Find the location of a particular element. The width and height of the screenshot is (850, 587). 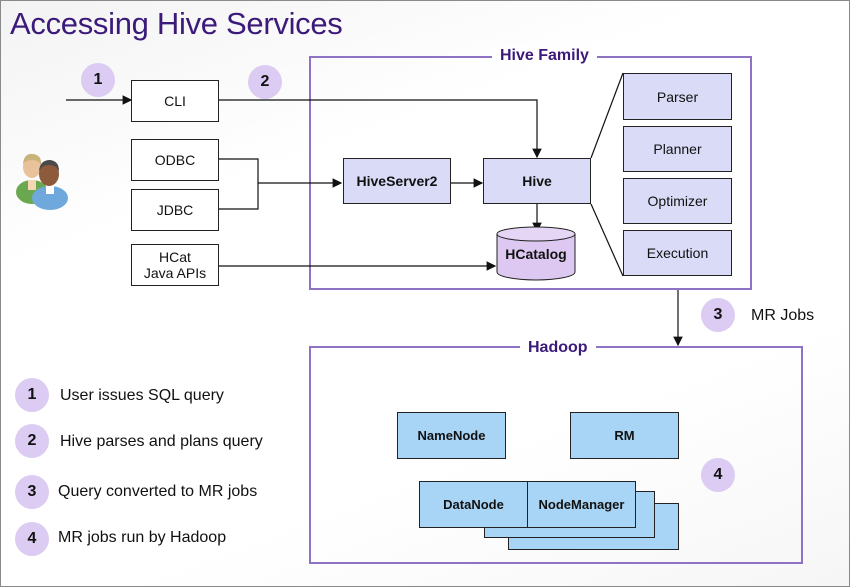

planner-box: Planner is located at coordinates (677, 149).